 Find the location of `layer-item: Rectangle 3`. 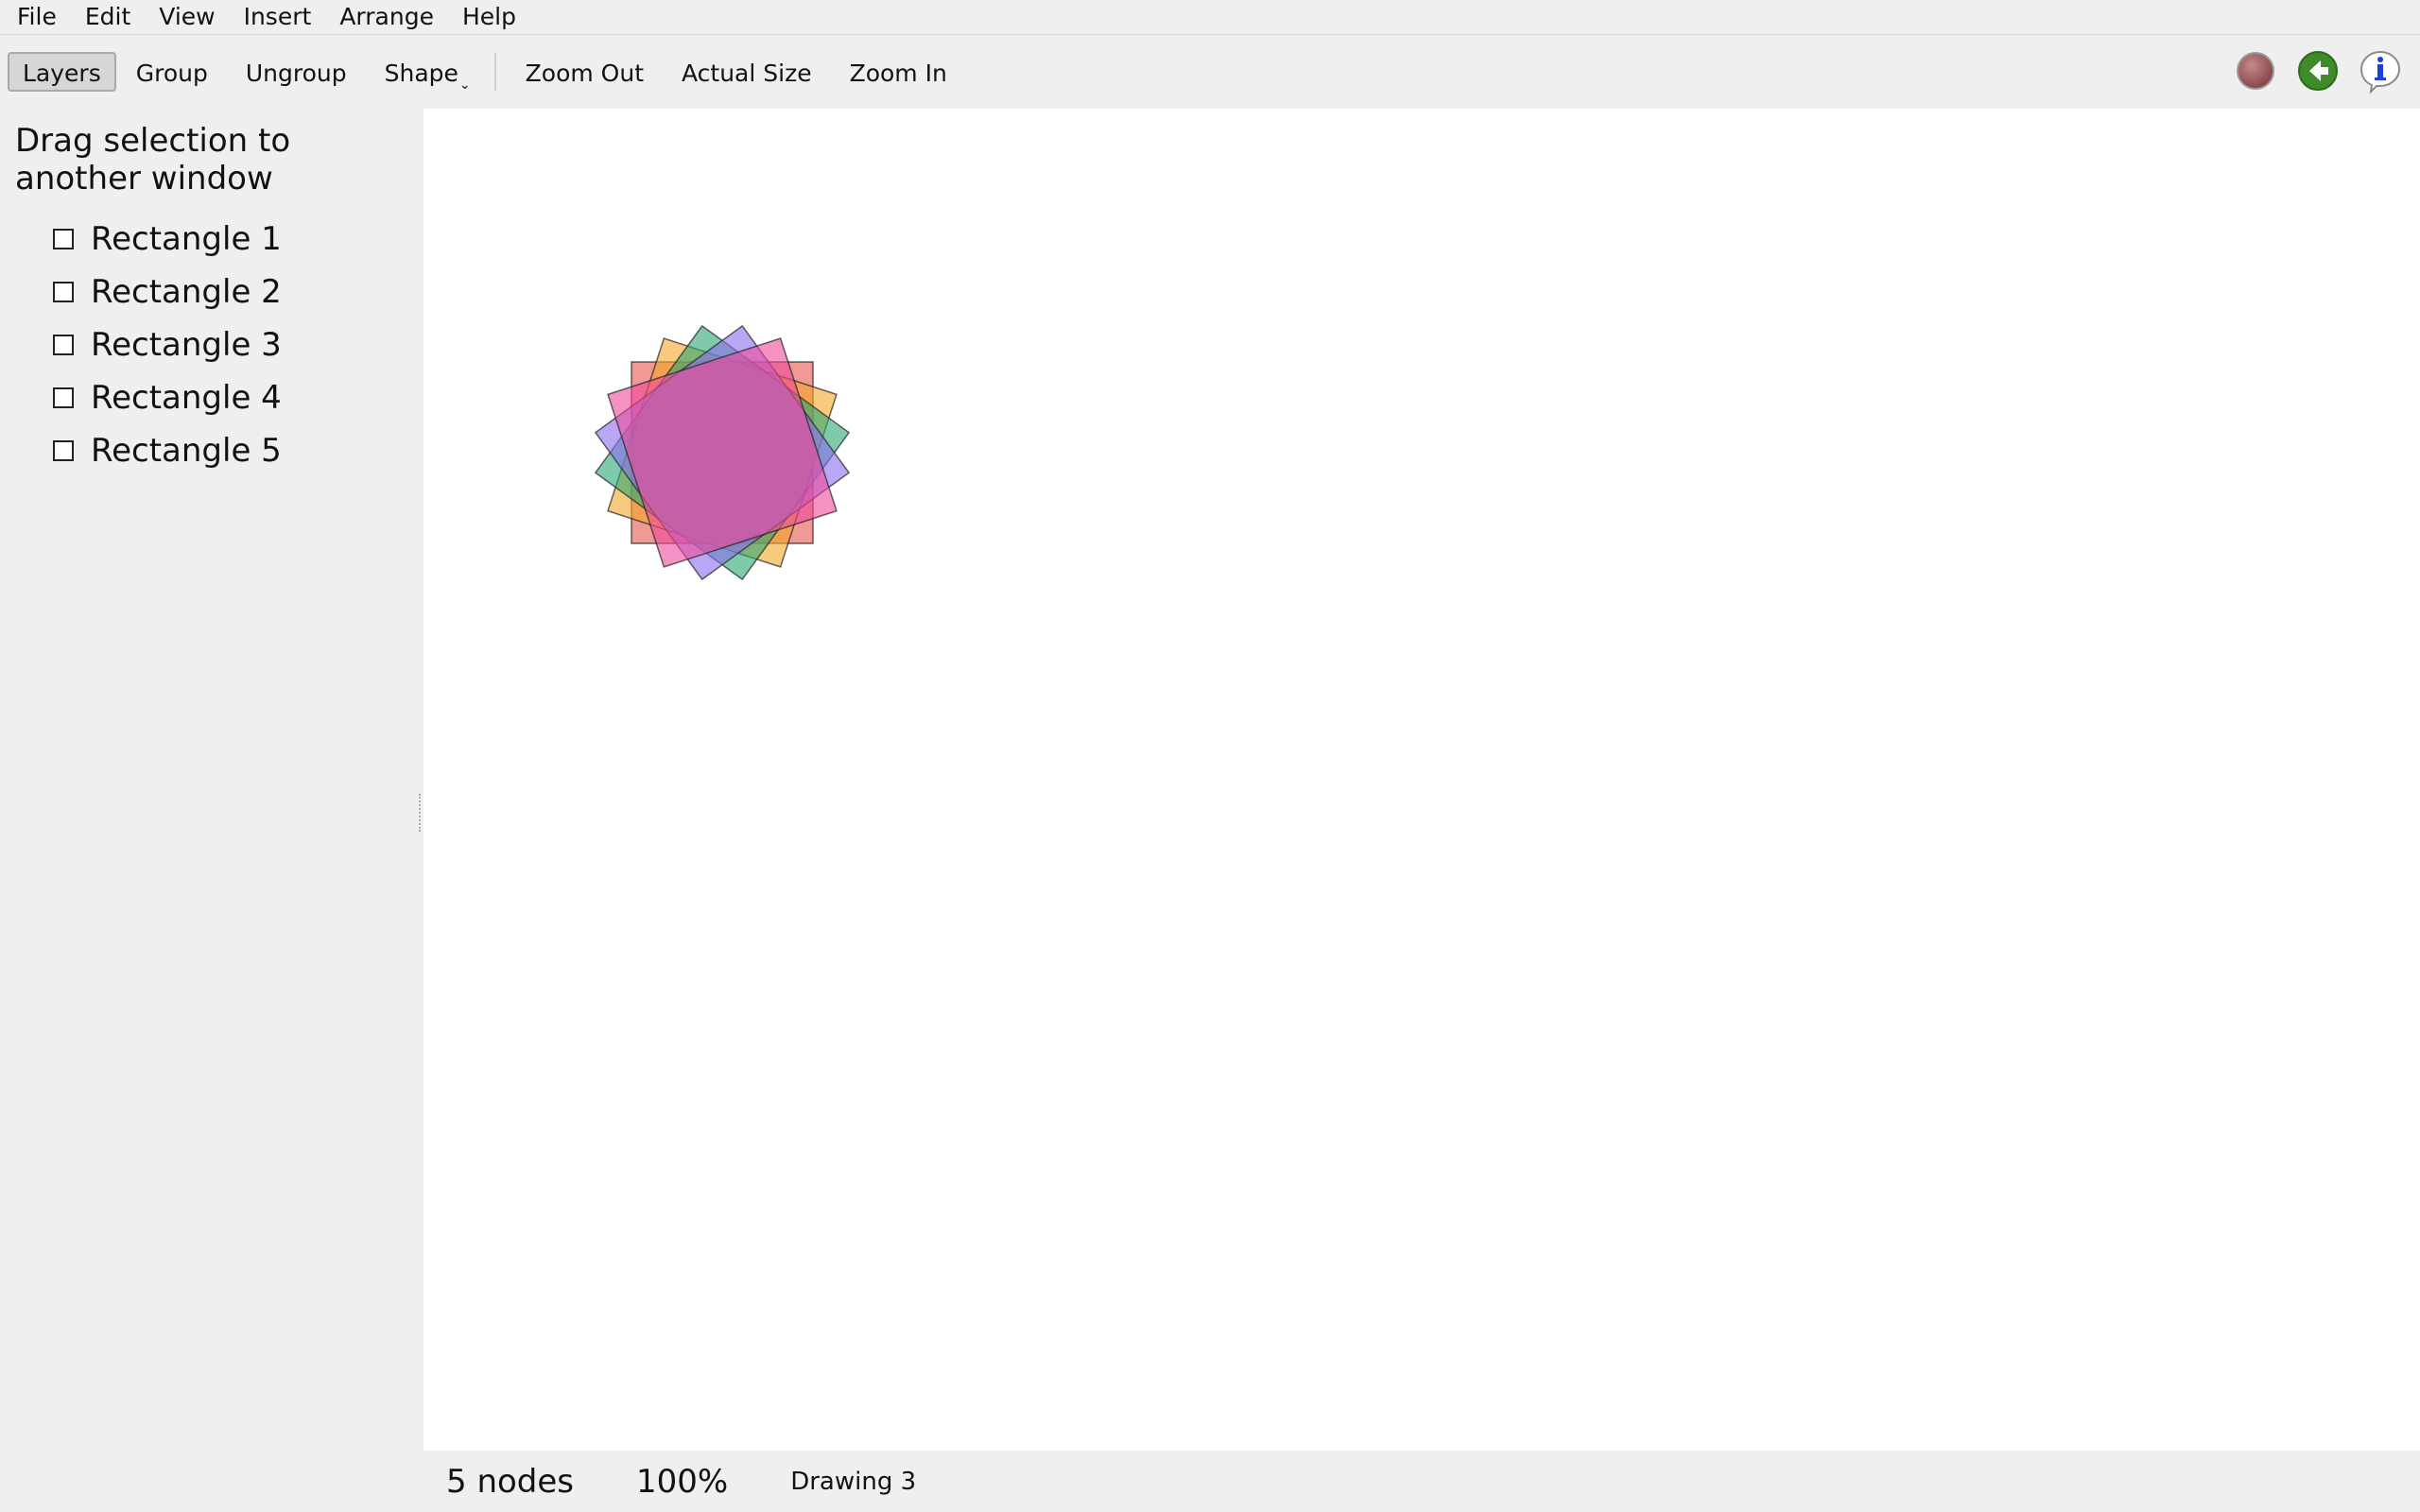

layer-item: Rectangle 3 is located at coordinates (167, 344).